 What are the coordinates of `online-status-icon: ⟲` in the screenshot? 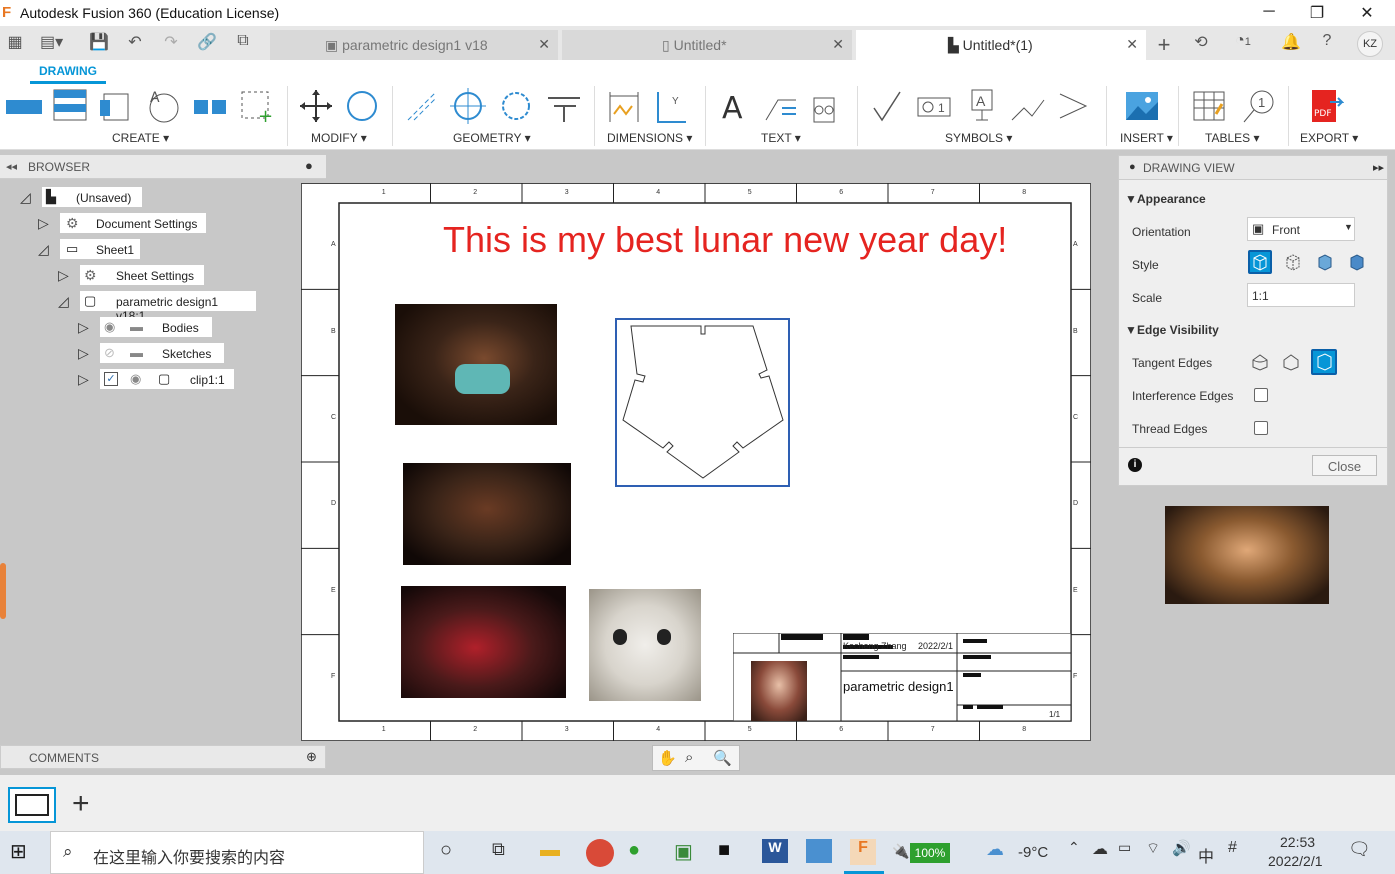 It's located at (1201, 43).